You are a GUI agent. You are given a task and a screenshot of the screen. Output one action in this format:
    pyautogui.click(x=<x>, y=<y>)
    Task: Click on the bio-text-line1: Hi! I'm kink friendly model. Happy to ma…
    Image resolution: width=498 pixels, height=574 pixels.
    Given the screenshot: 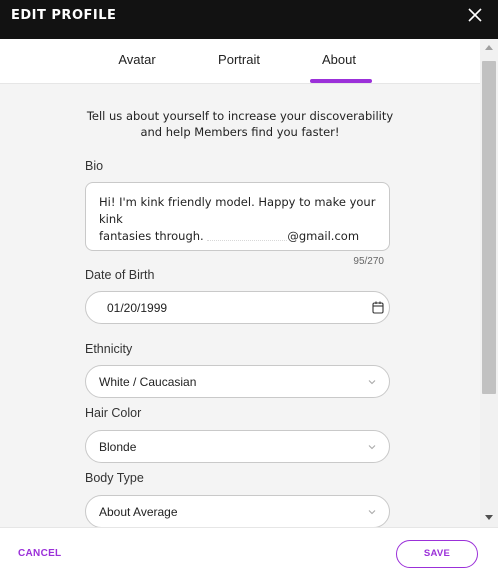 What is the action you would take?
    pyautogui.click(x=237, y=210)
    